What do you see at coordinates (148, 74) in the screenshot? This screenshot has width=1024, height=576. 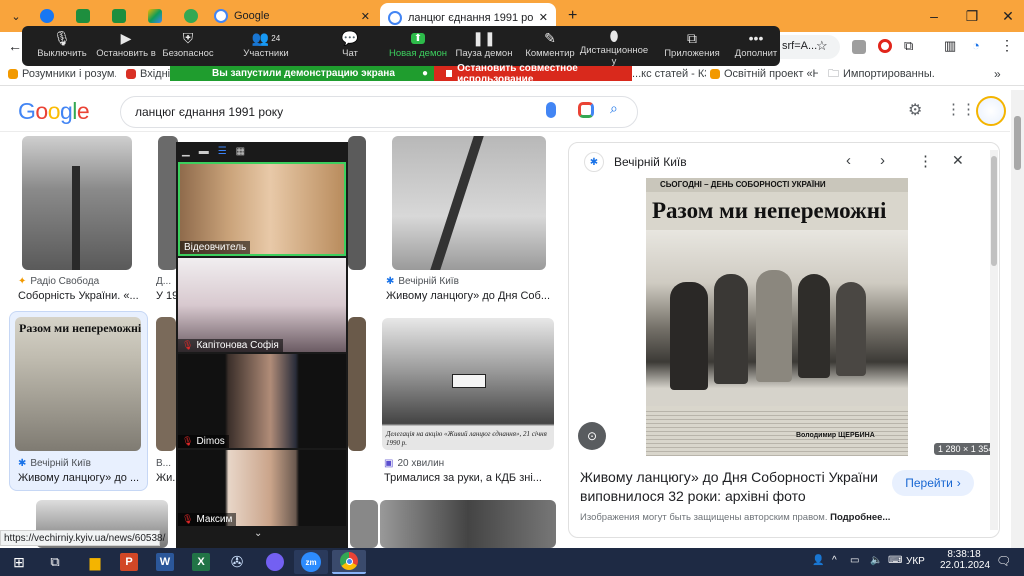 I see `bookmark-item: Вхідні -` at bounding box center [148, 74].